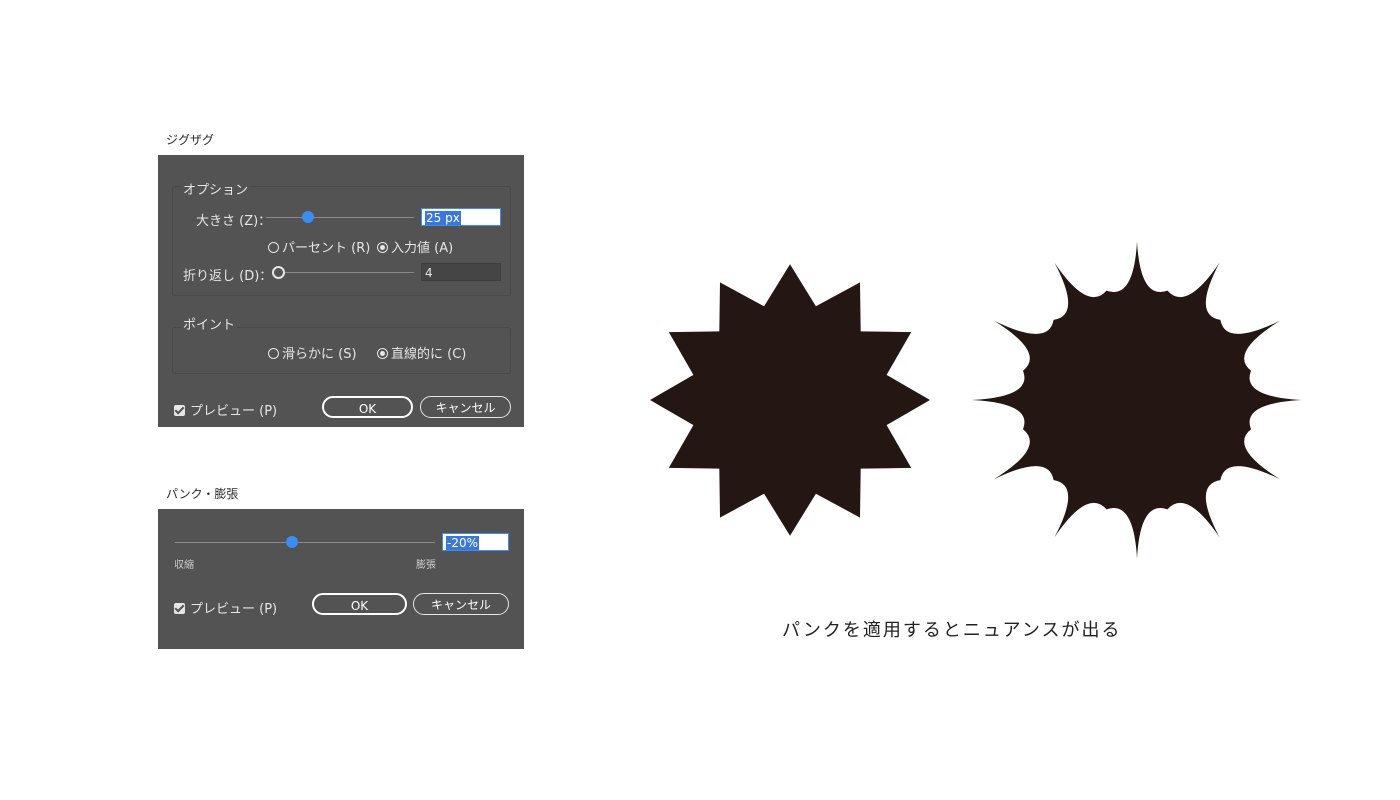 This screenshot has height=800, width=1400. I want to click on zigzag-star-polygon, so click(790, 400).